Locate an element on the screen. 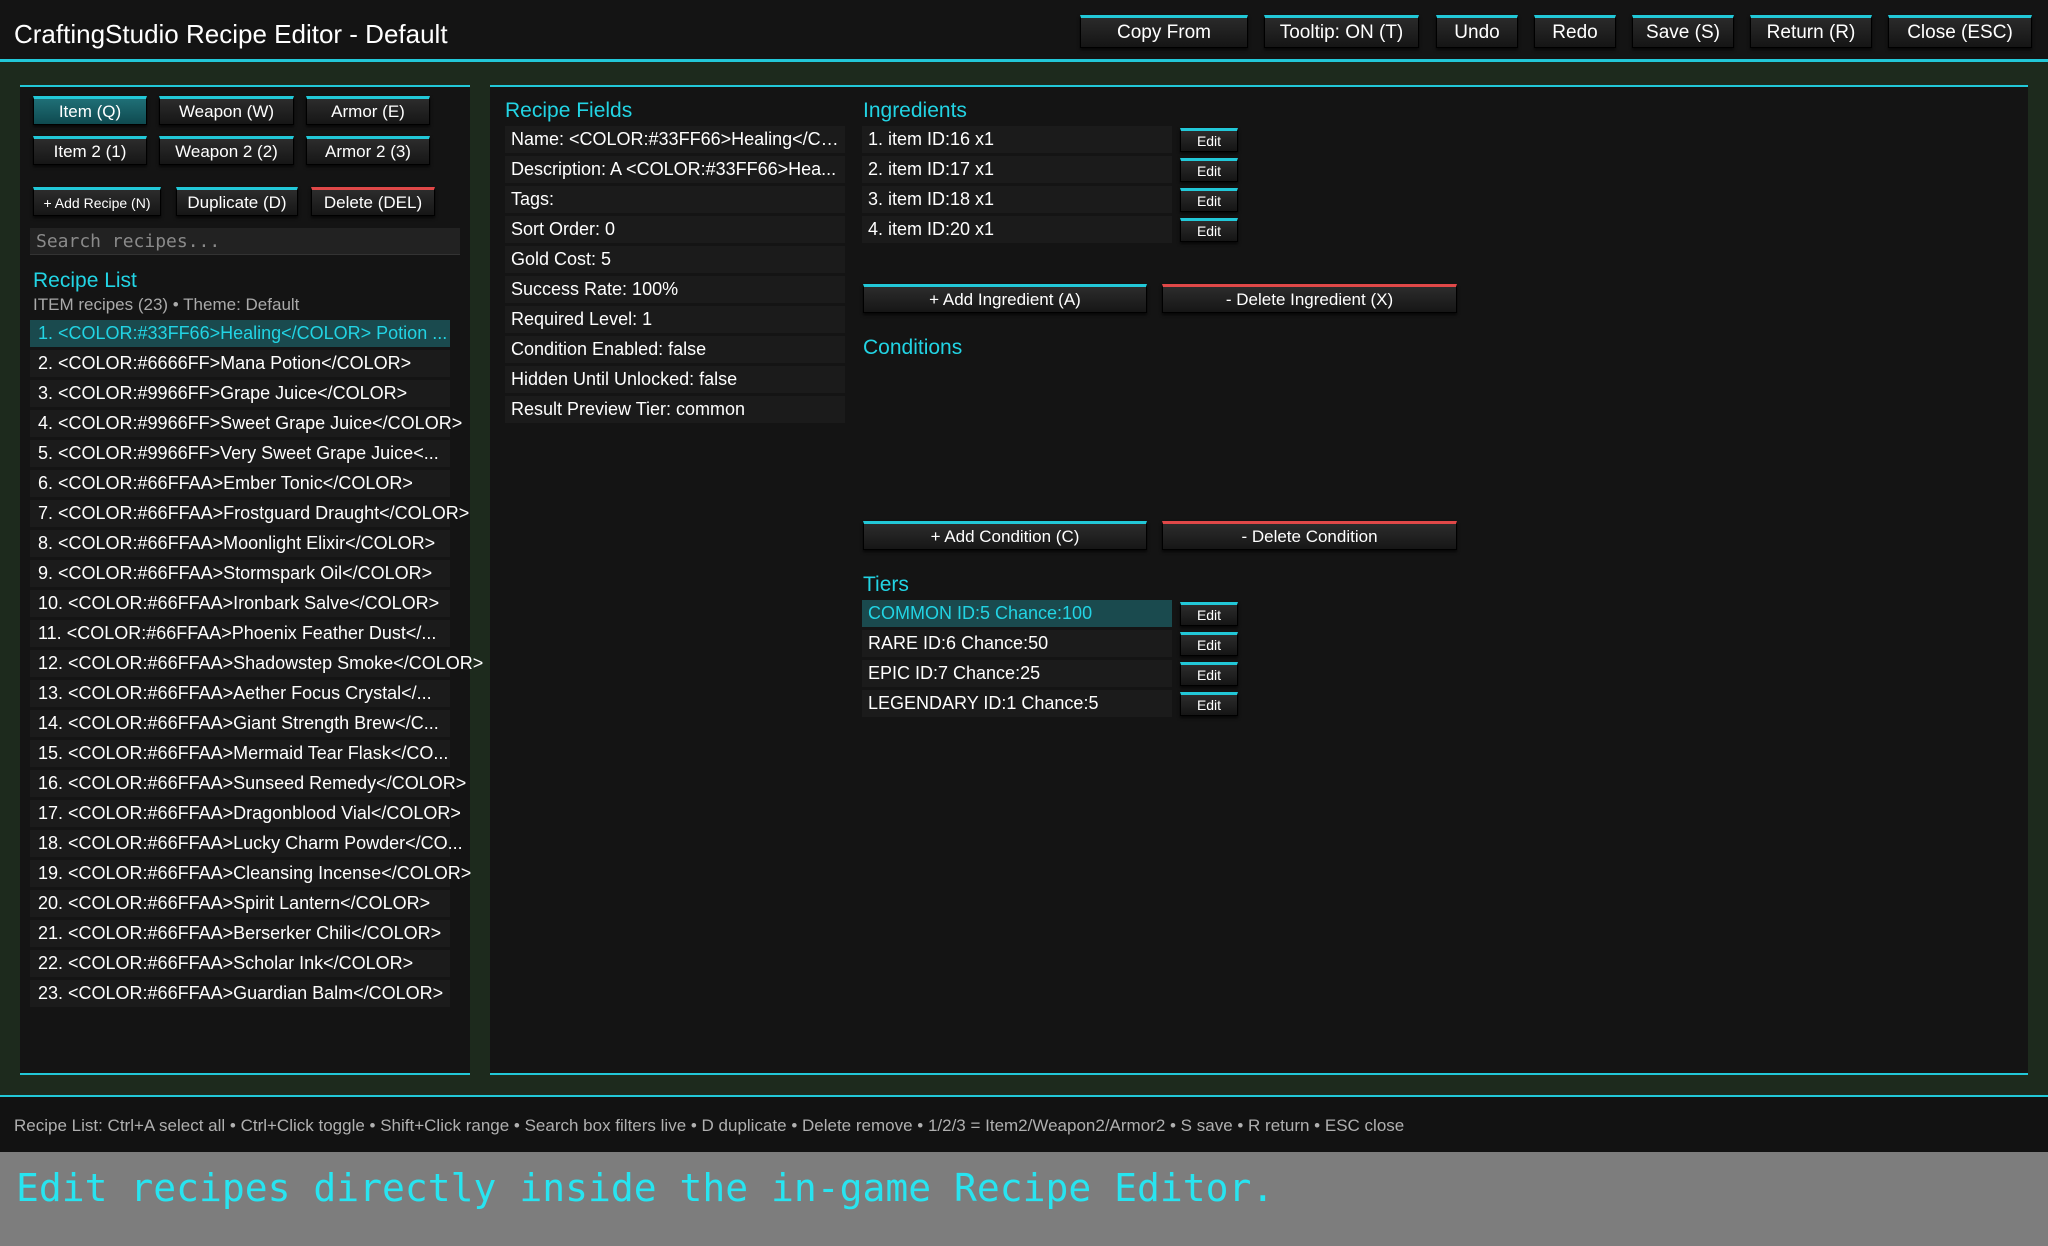 The image size is (2048, 1246). redo-button: Redo is located at coordinates (1575, 31).